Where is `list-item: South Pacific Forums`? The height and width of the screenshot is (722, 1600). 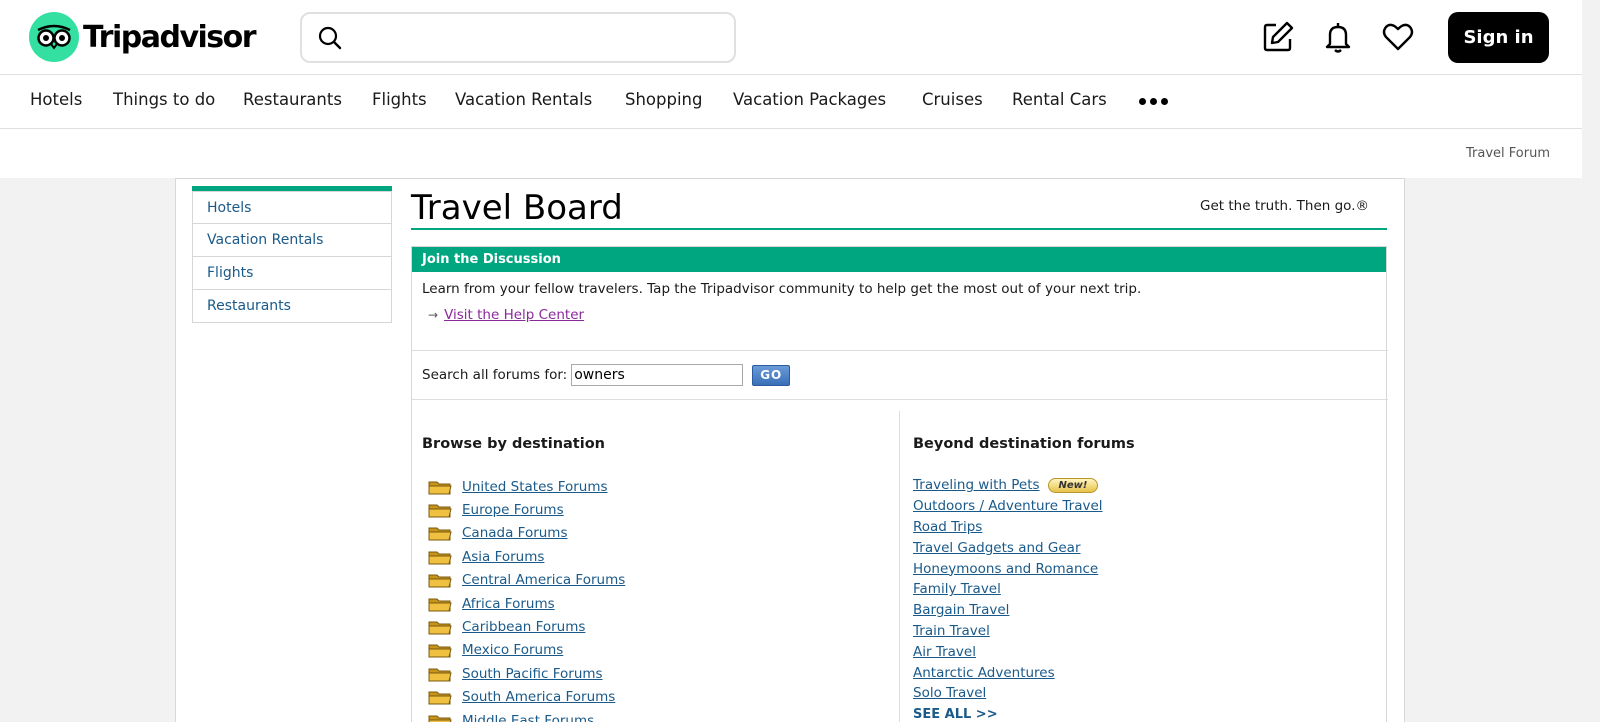
list-item: South Pacific Forums is located at coordinates (526, 673).